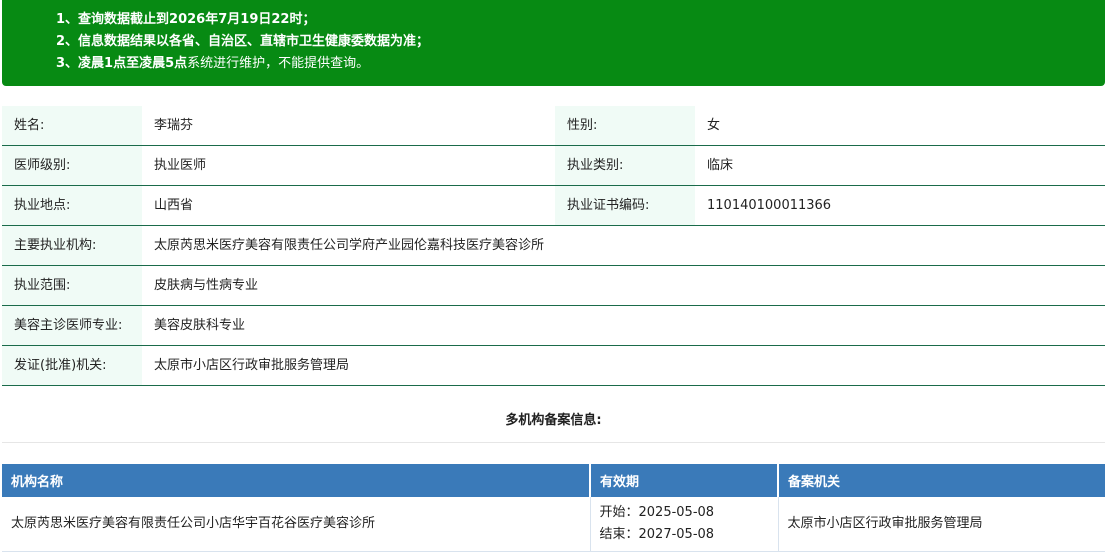 This screenshot has width=1105, height=557. I want to click on record-org-name: 太原芮思米医疗美容有限责任公司小店华宇百花谷医疗美容诊所, so click(296, 524).